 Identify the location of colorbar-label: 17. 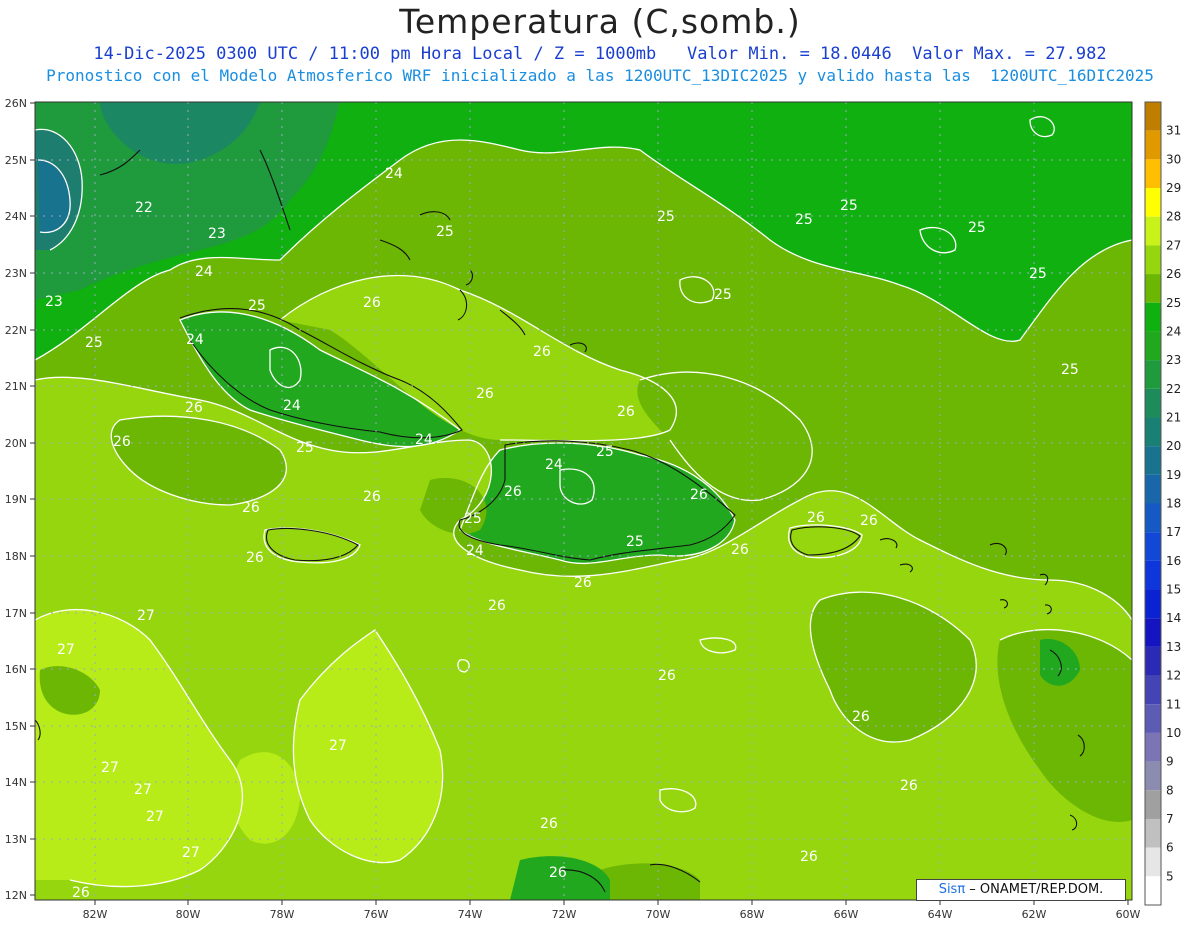
(1173, 532).